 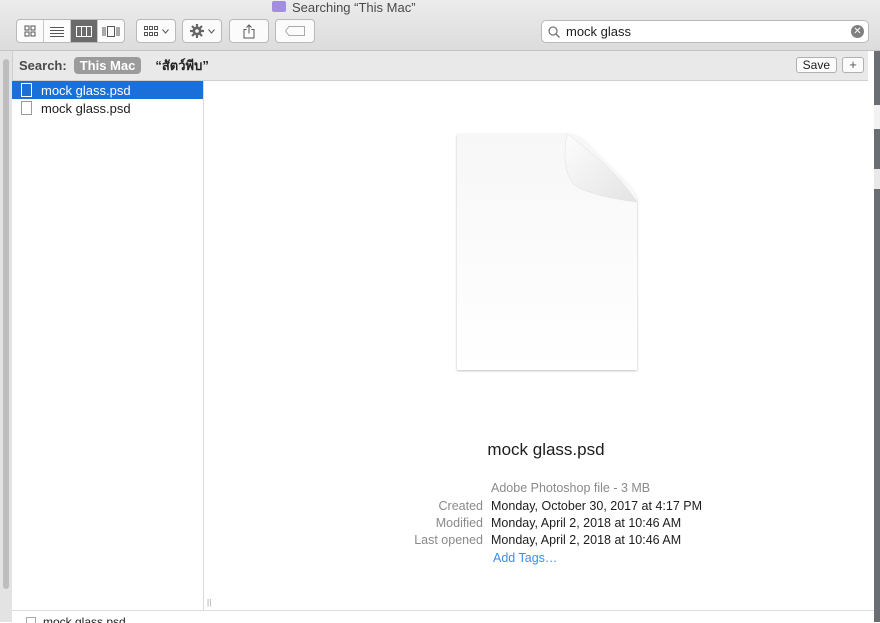 I want to click on metadata-label: Last opened, so click(x=448, y=540).